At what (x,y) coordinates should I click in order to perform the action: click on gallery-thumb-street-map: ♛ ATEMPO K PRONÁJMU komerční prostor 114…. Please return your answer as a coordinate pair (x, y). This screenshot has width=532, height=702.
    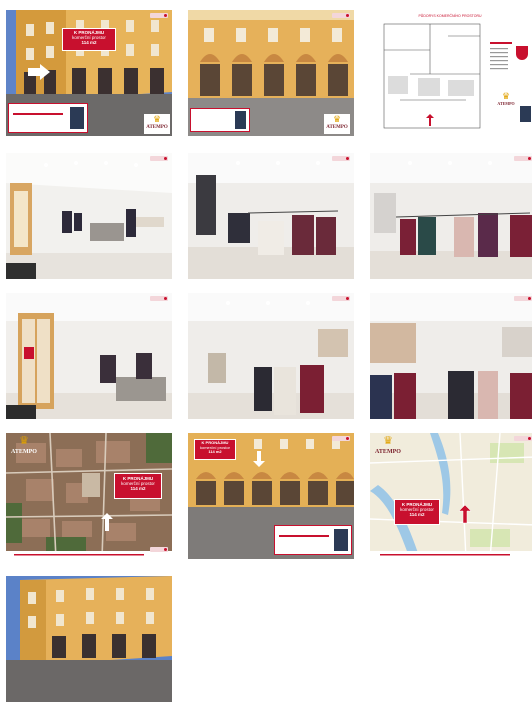
    Looking at the image, I should click on (451, 496).